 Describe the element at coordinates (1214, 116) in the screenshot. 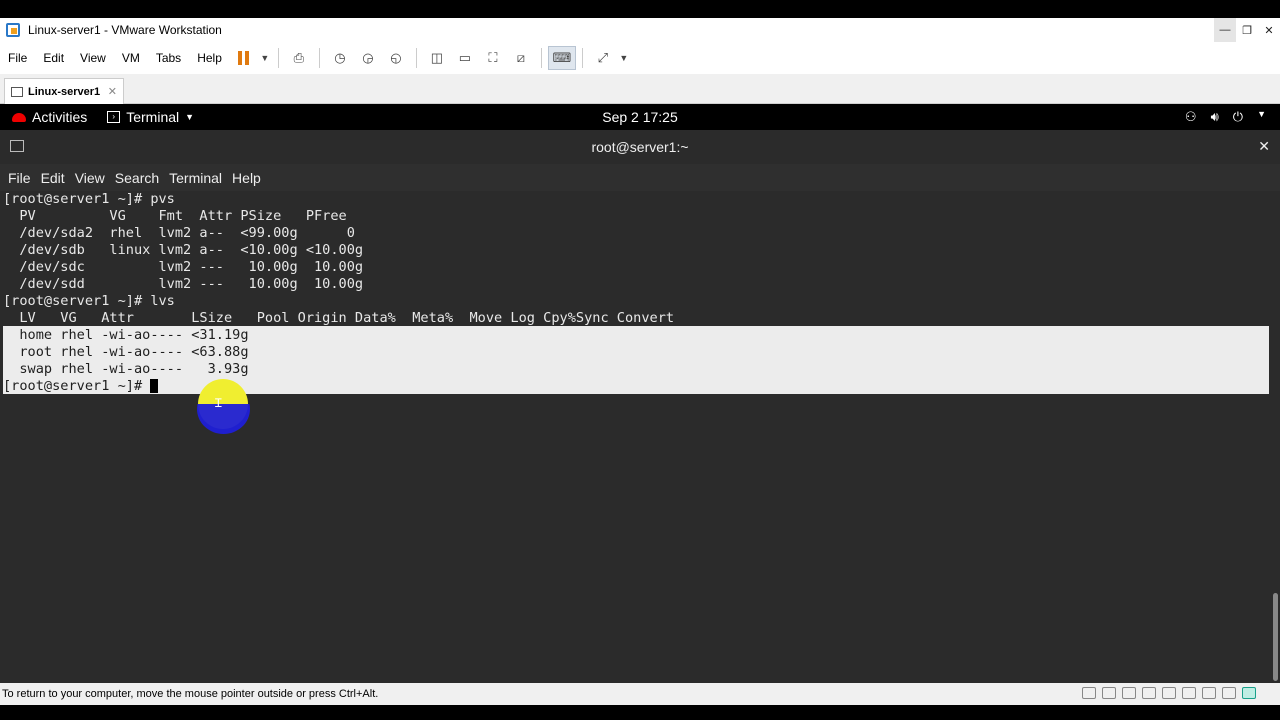

I see `volume-icon: 🔊︎` at that location.